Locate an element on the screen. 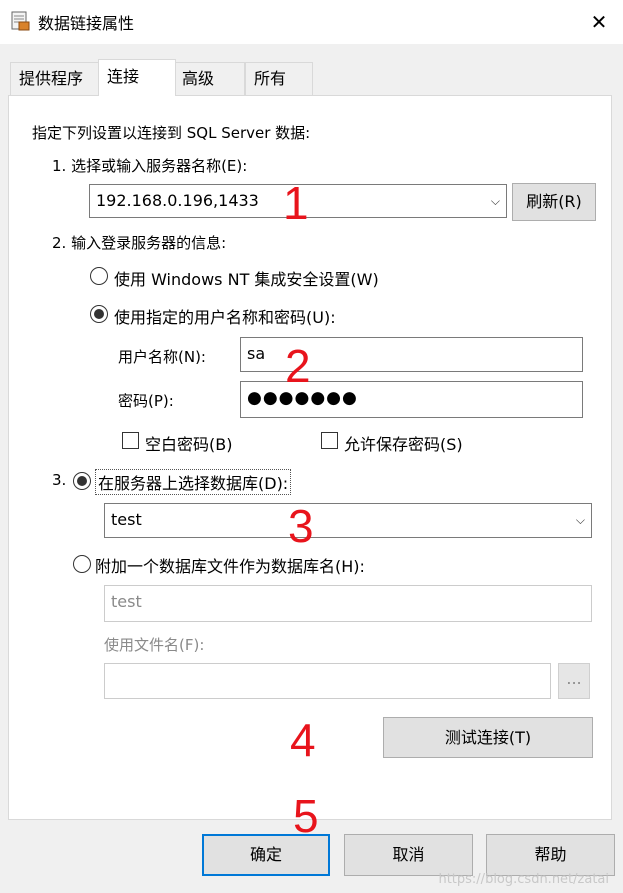 The height and width of the screenshot is (893, 623). close-button: ✕ is located at coordinates (599, 22).